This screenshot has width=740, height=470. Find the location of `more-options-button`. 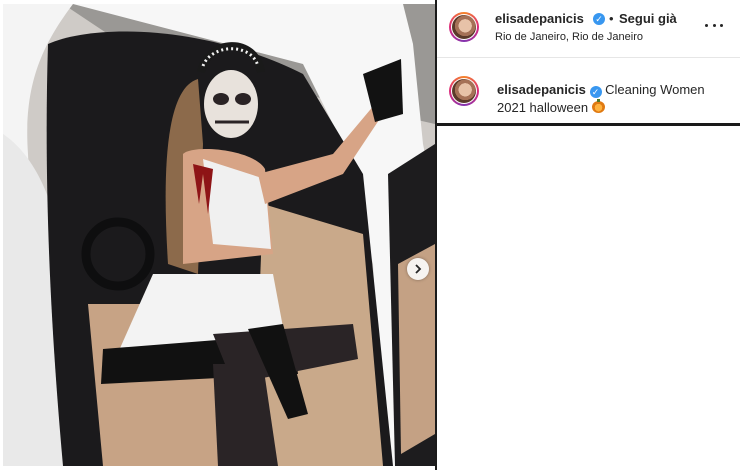

more-options-button is located at coordinates (714, 25).